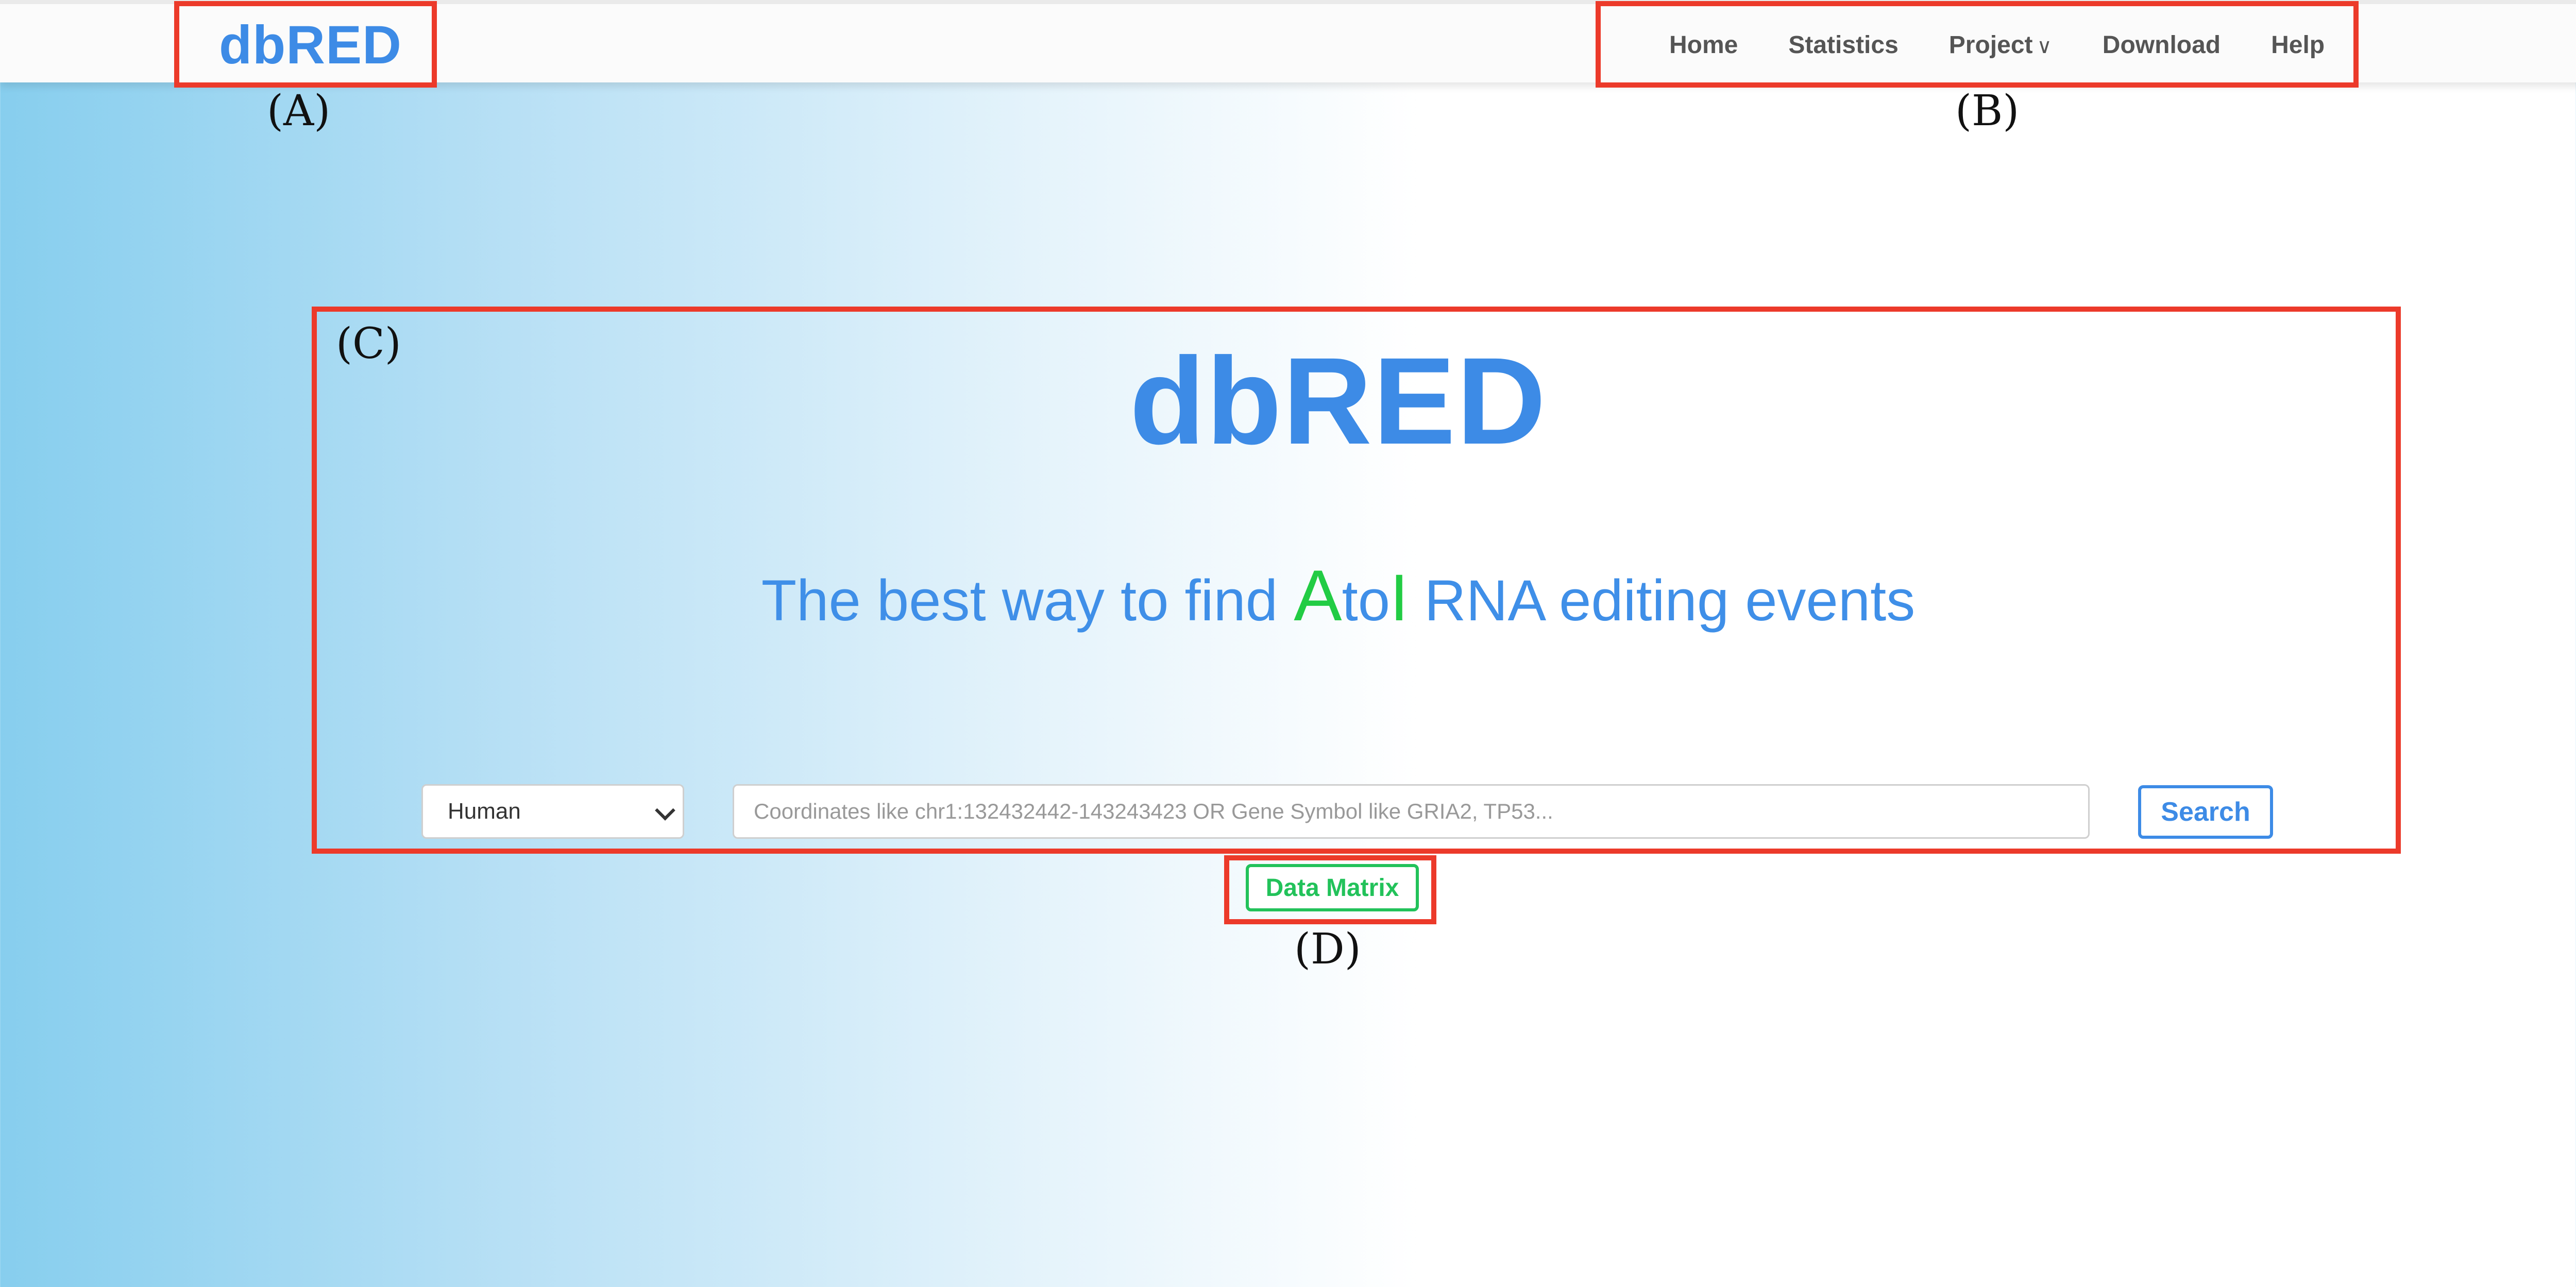 The height and width of the screenshot is (1287, 2576). I want to click on annotation-label-c: (C), so click(369, 343).